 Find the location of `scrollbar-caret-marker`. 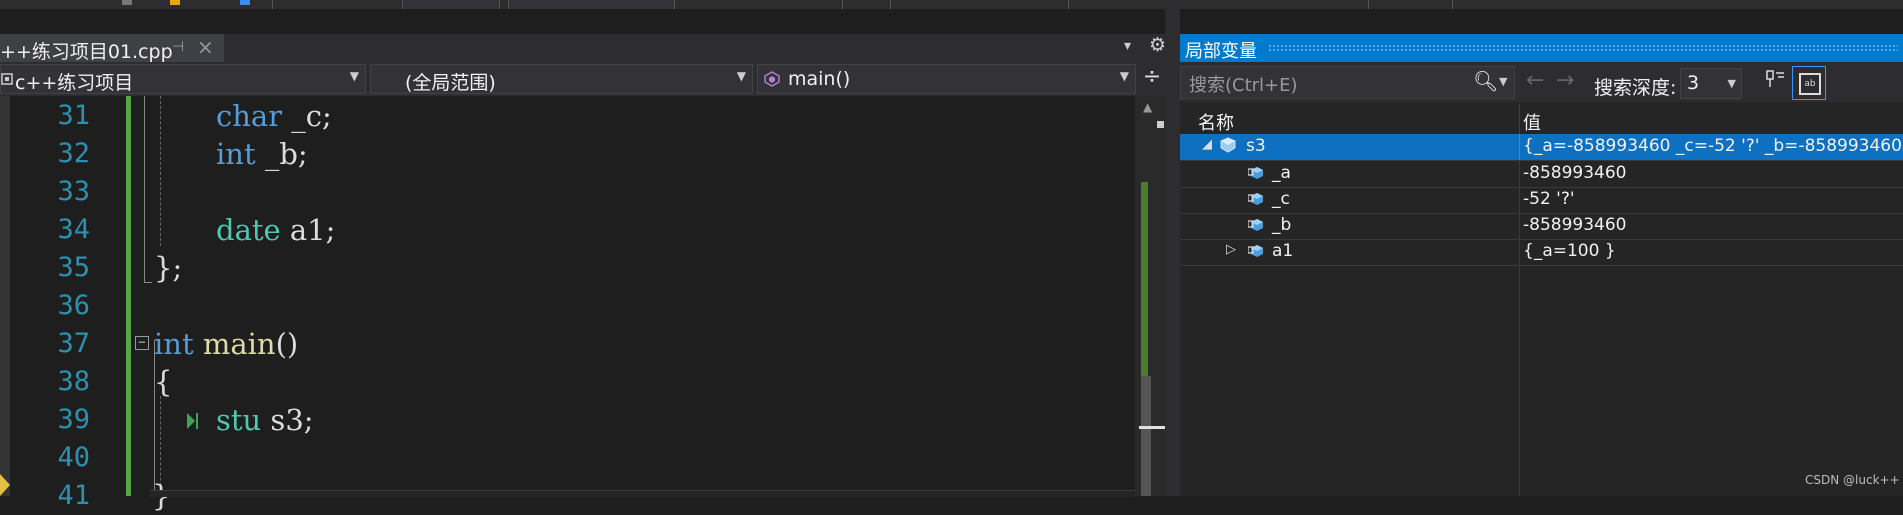

scrollbar-caret-marker is located at coordinates (1152, 427).